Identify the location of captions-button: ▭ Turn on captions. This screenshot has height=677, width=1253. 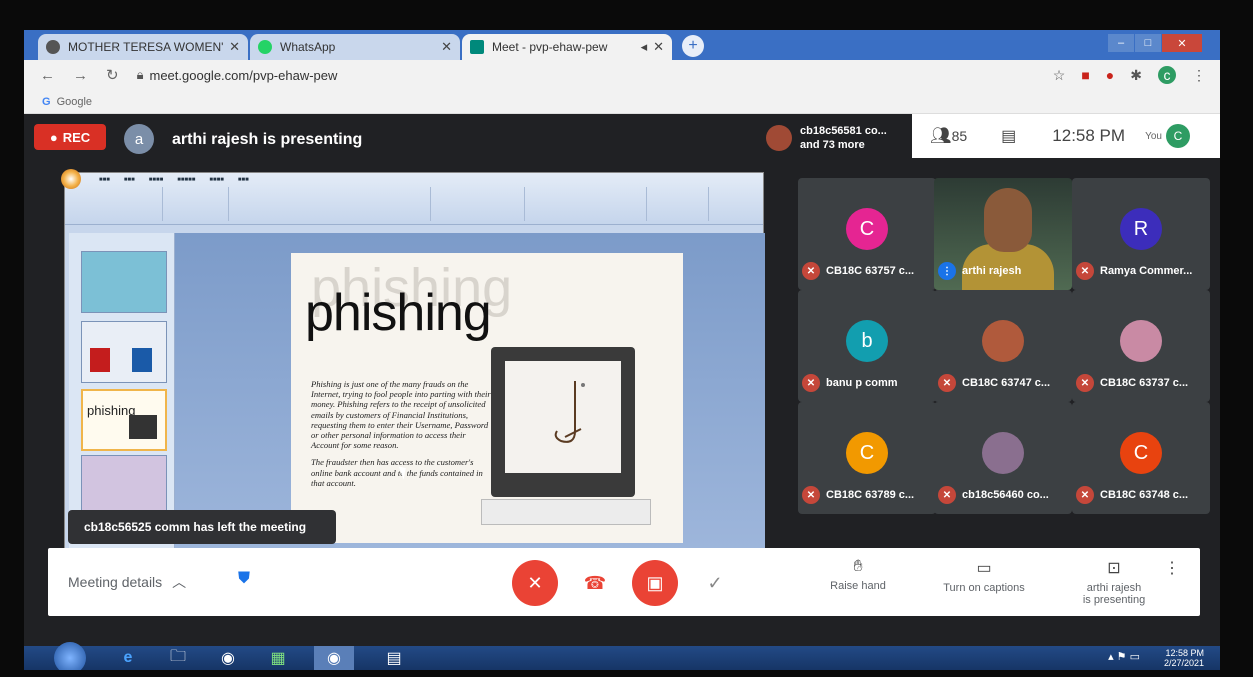
(984, 576).